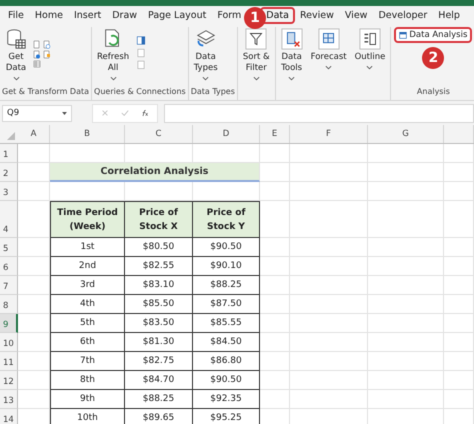 This screenshot has height=424, width=474. What do you see at coordinates (87, 247) in the screenshot?
I see `table-cell: 1st` at bounding box center [87, 247].